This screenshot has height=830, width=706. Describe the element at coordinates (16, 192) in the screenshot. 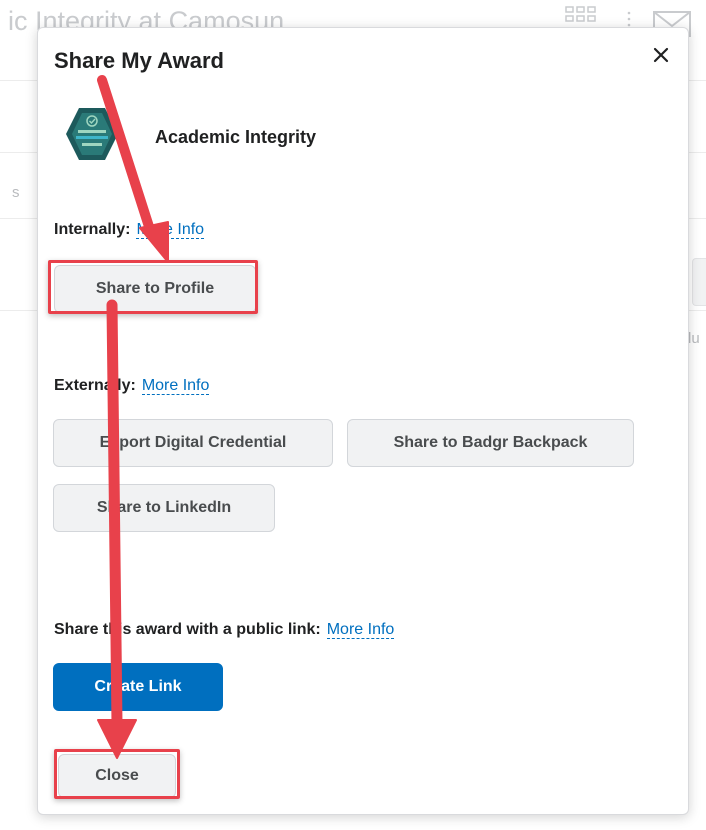

I see `background-text-fragment: s` at that location.